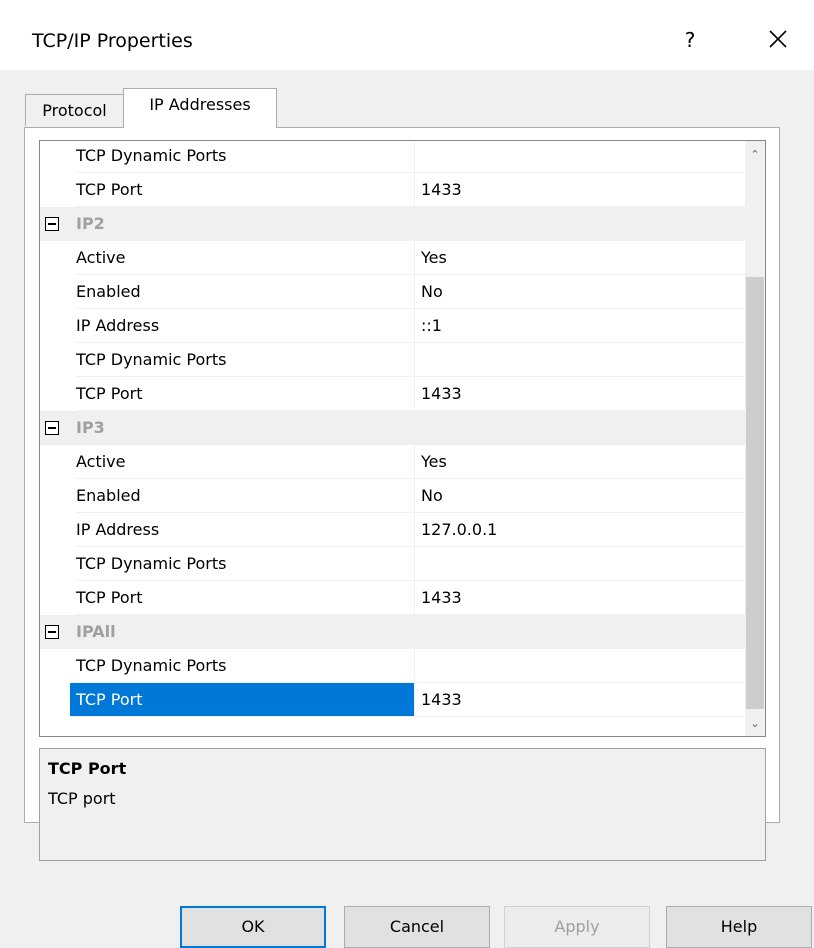 The image size is (814, 948). I want to click on category-label: IPAll, so click(96, 631).